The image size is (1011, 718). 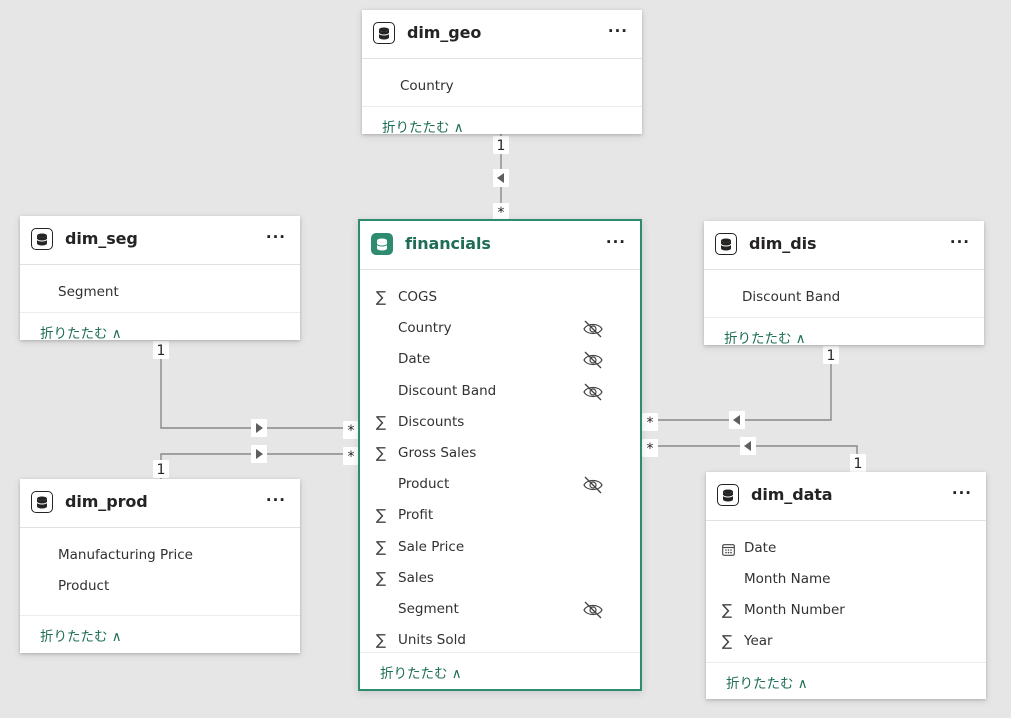 I want to click on field-label: Month Name, so click(x=787, y=579).